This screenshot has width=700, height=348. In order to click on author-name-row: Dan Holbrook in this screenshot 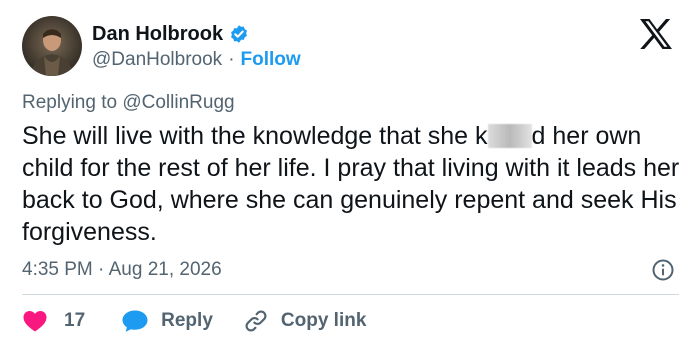, I will do `click(170, 34)`.